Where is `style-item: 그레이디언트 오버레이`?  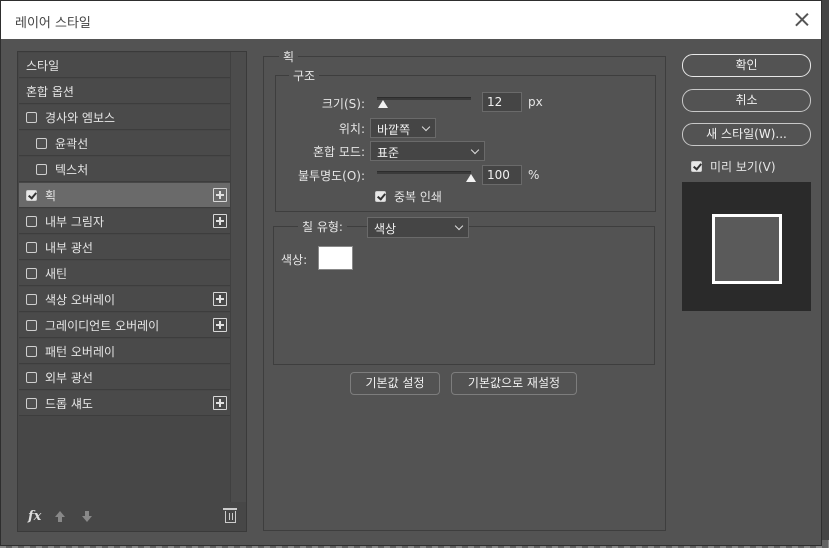 style-item: 그레이디언트 오버레이 is located at coordinates (125, 325).